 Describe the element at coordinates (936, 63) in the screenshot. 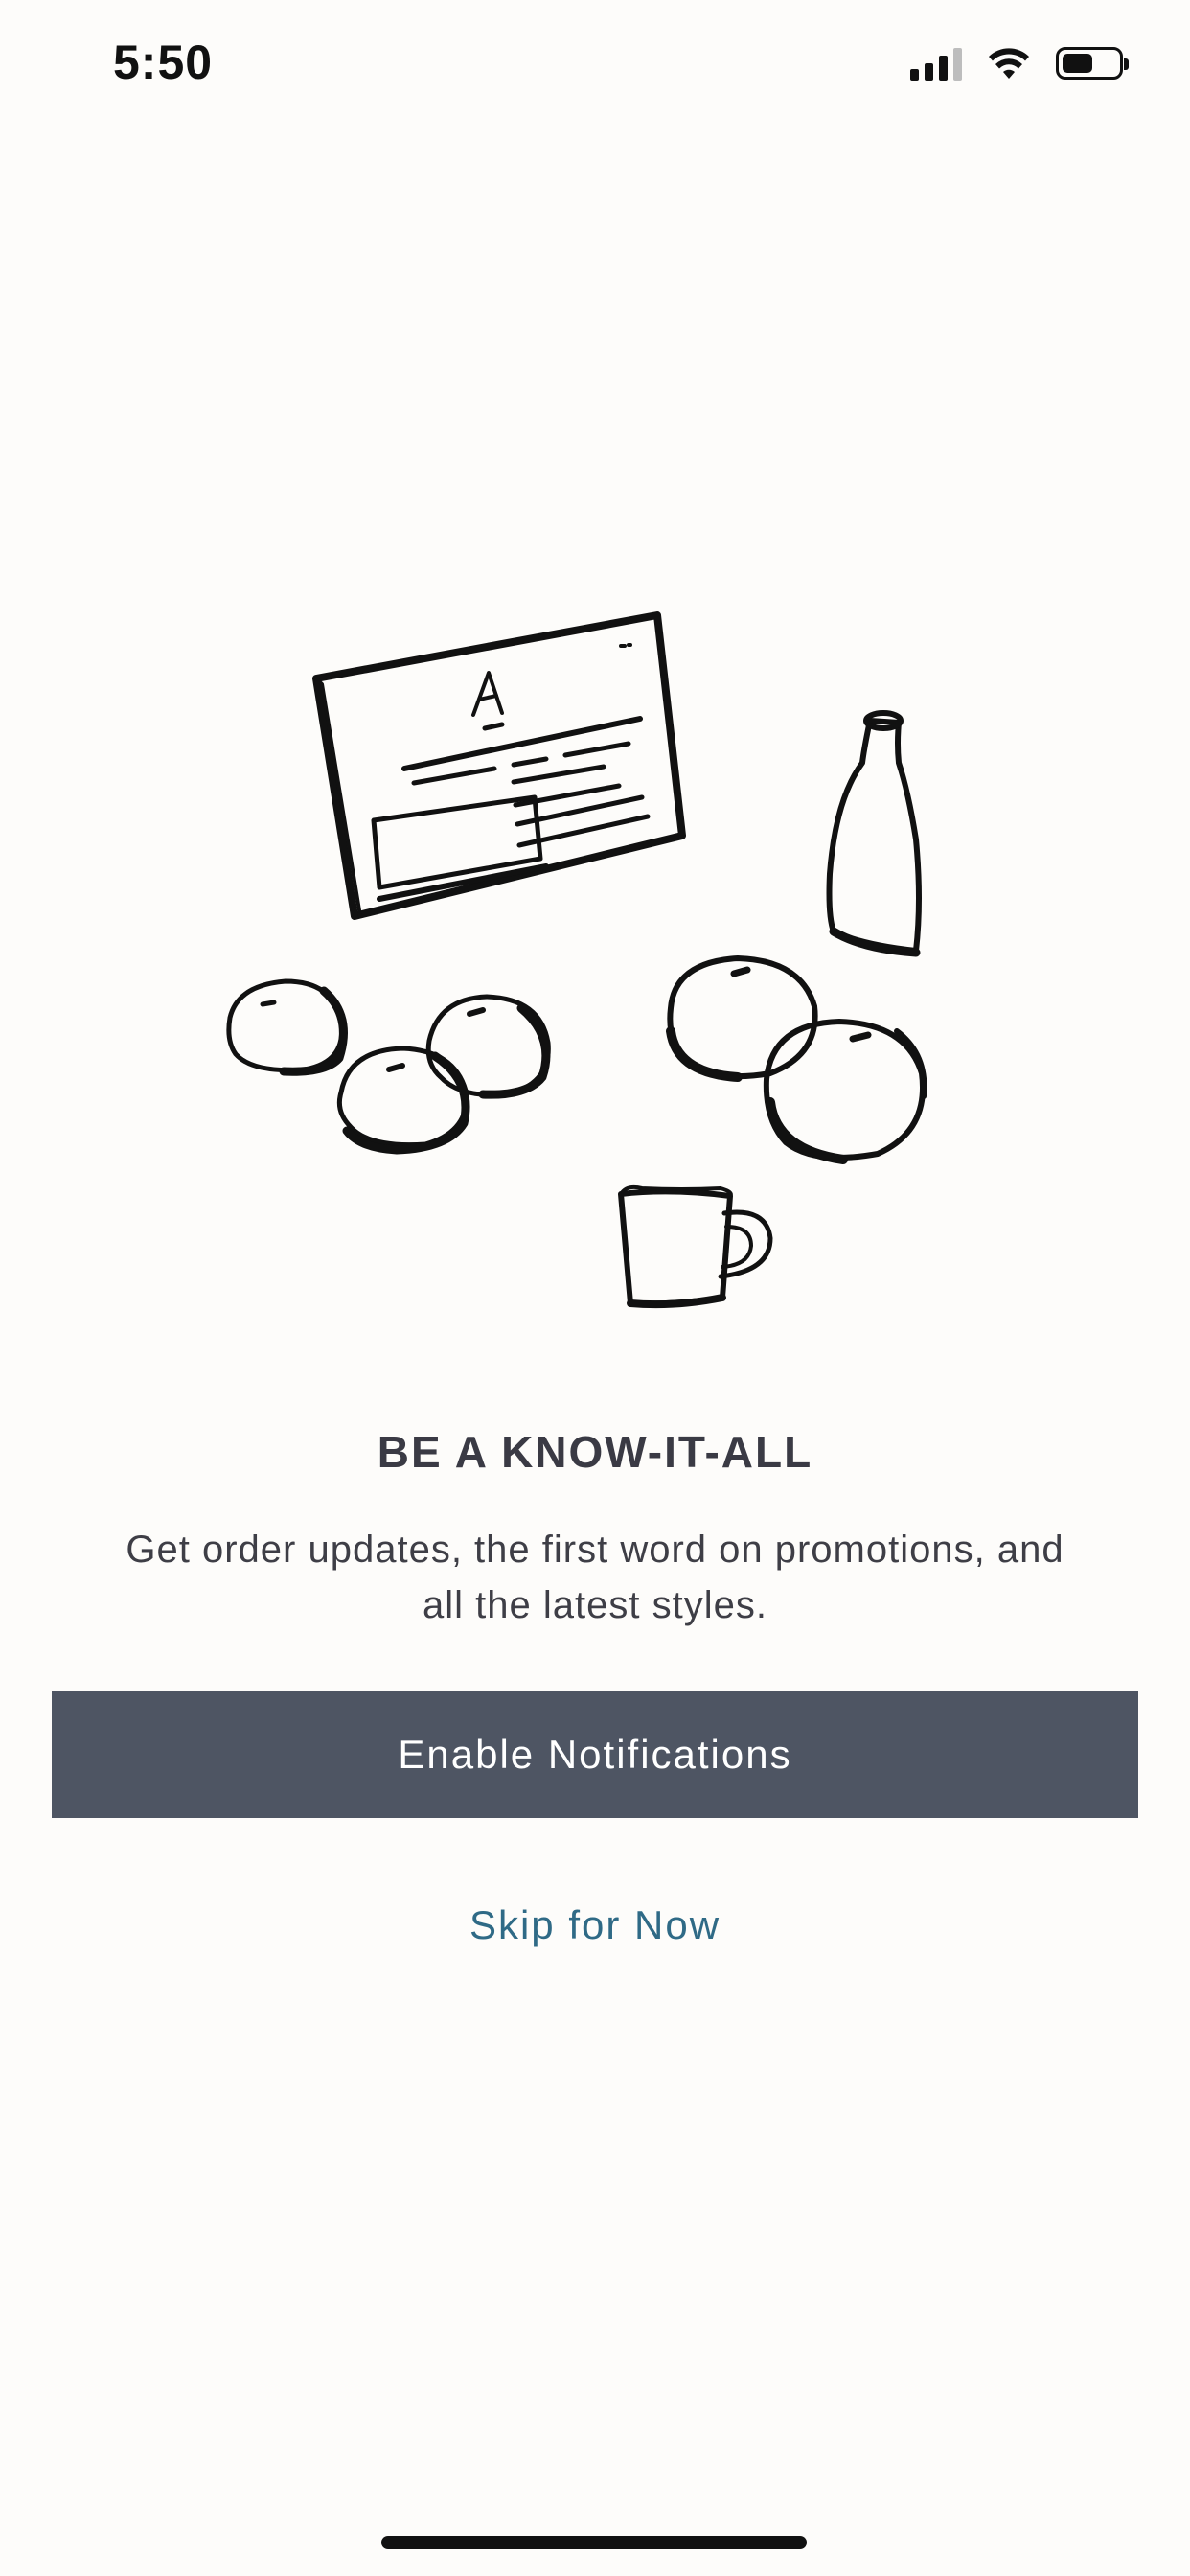

I see `cellular-signal-icon` at that location.